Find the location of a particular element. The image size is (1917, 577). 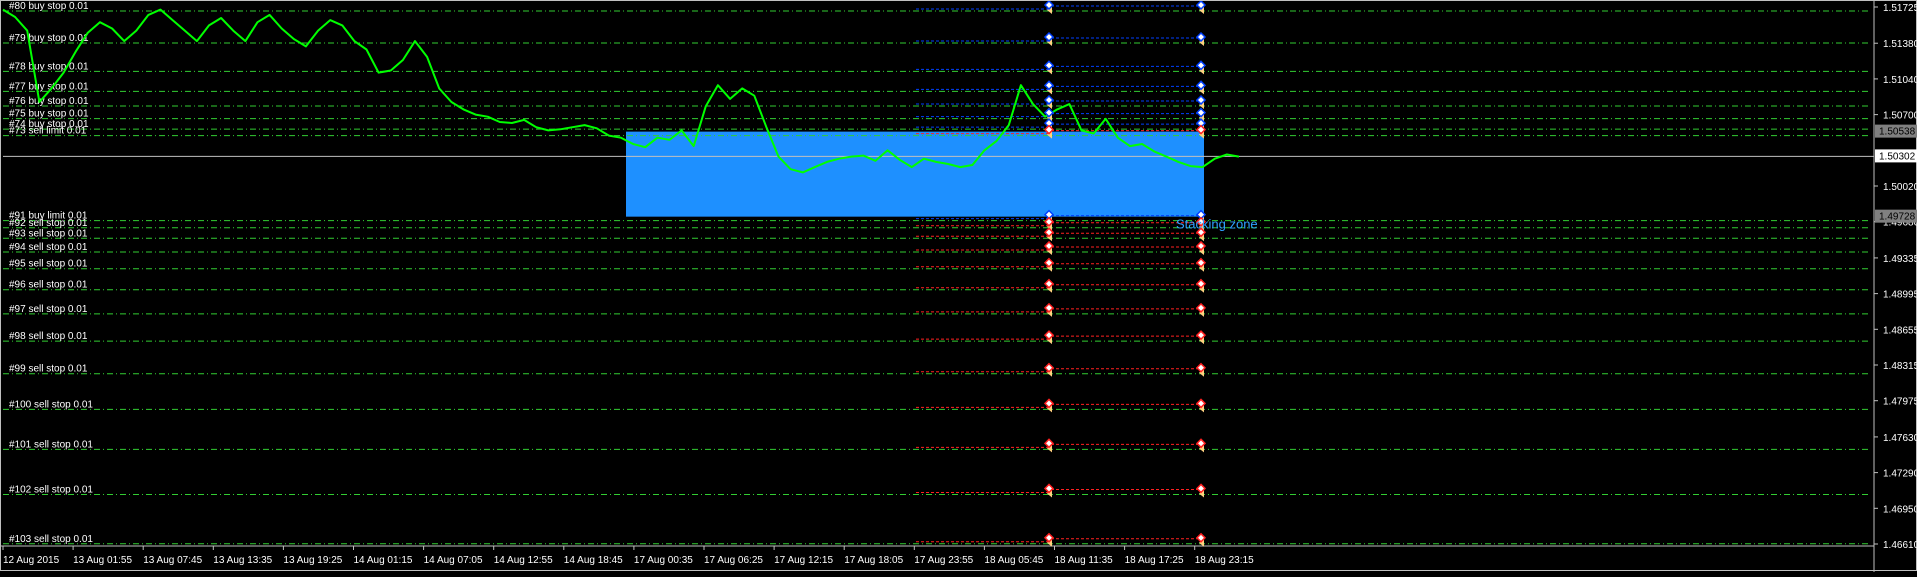

time-tick-label: 18 Aug 23:15 is located at coordinates (1224, 560).